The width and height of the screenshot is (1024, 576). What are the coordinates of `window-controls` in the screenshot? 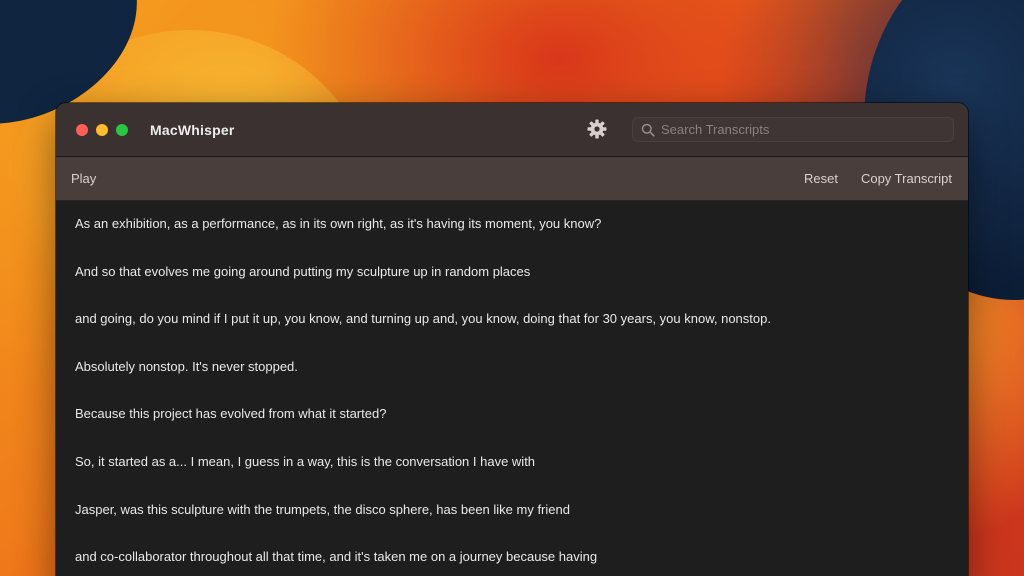 It's located at (102, 129).